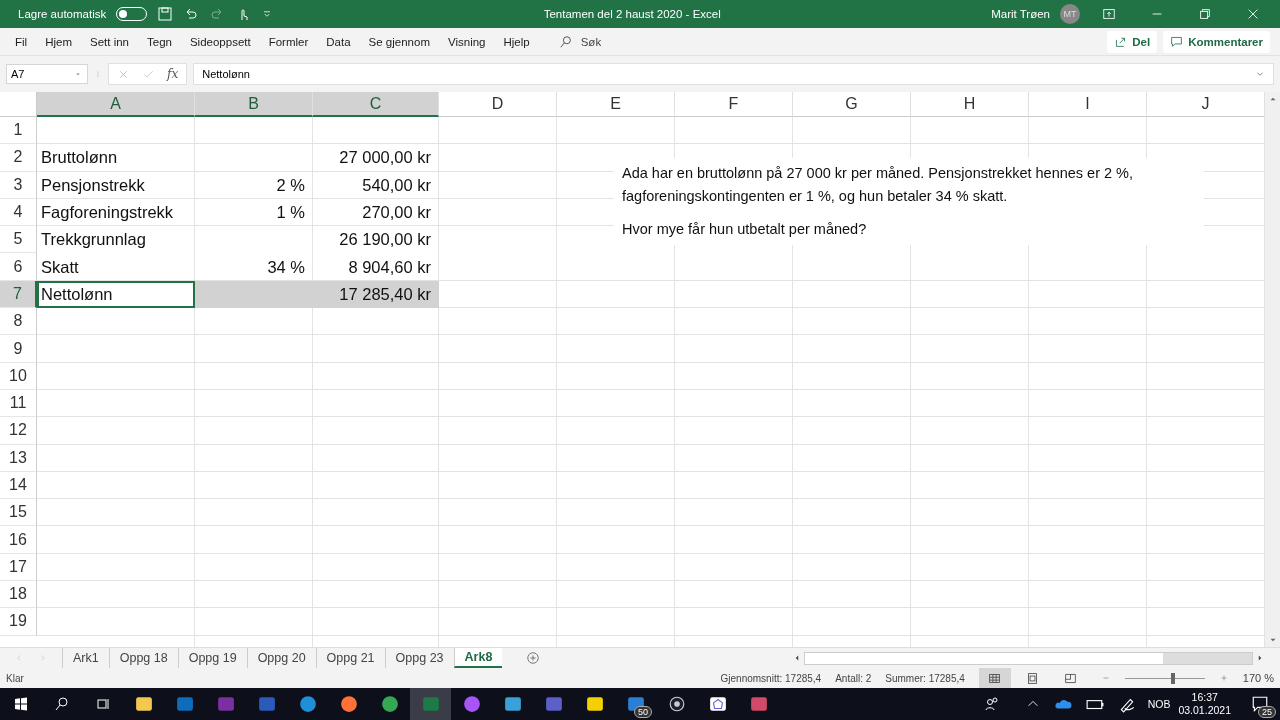 The image size is (1280, 720). Describe the element at coordinates (143, 704) in the screenshot. I see `folder-icon` at that location.